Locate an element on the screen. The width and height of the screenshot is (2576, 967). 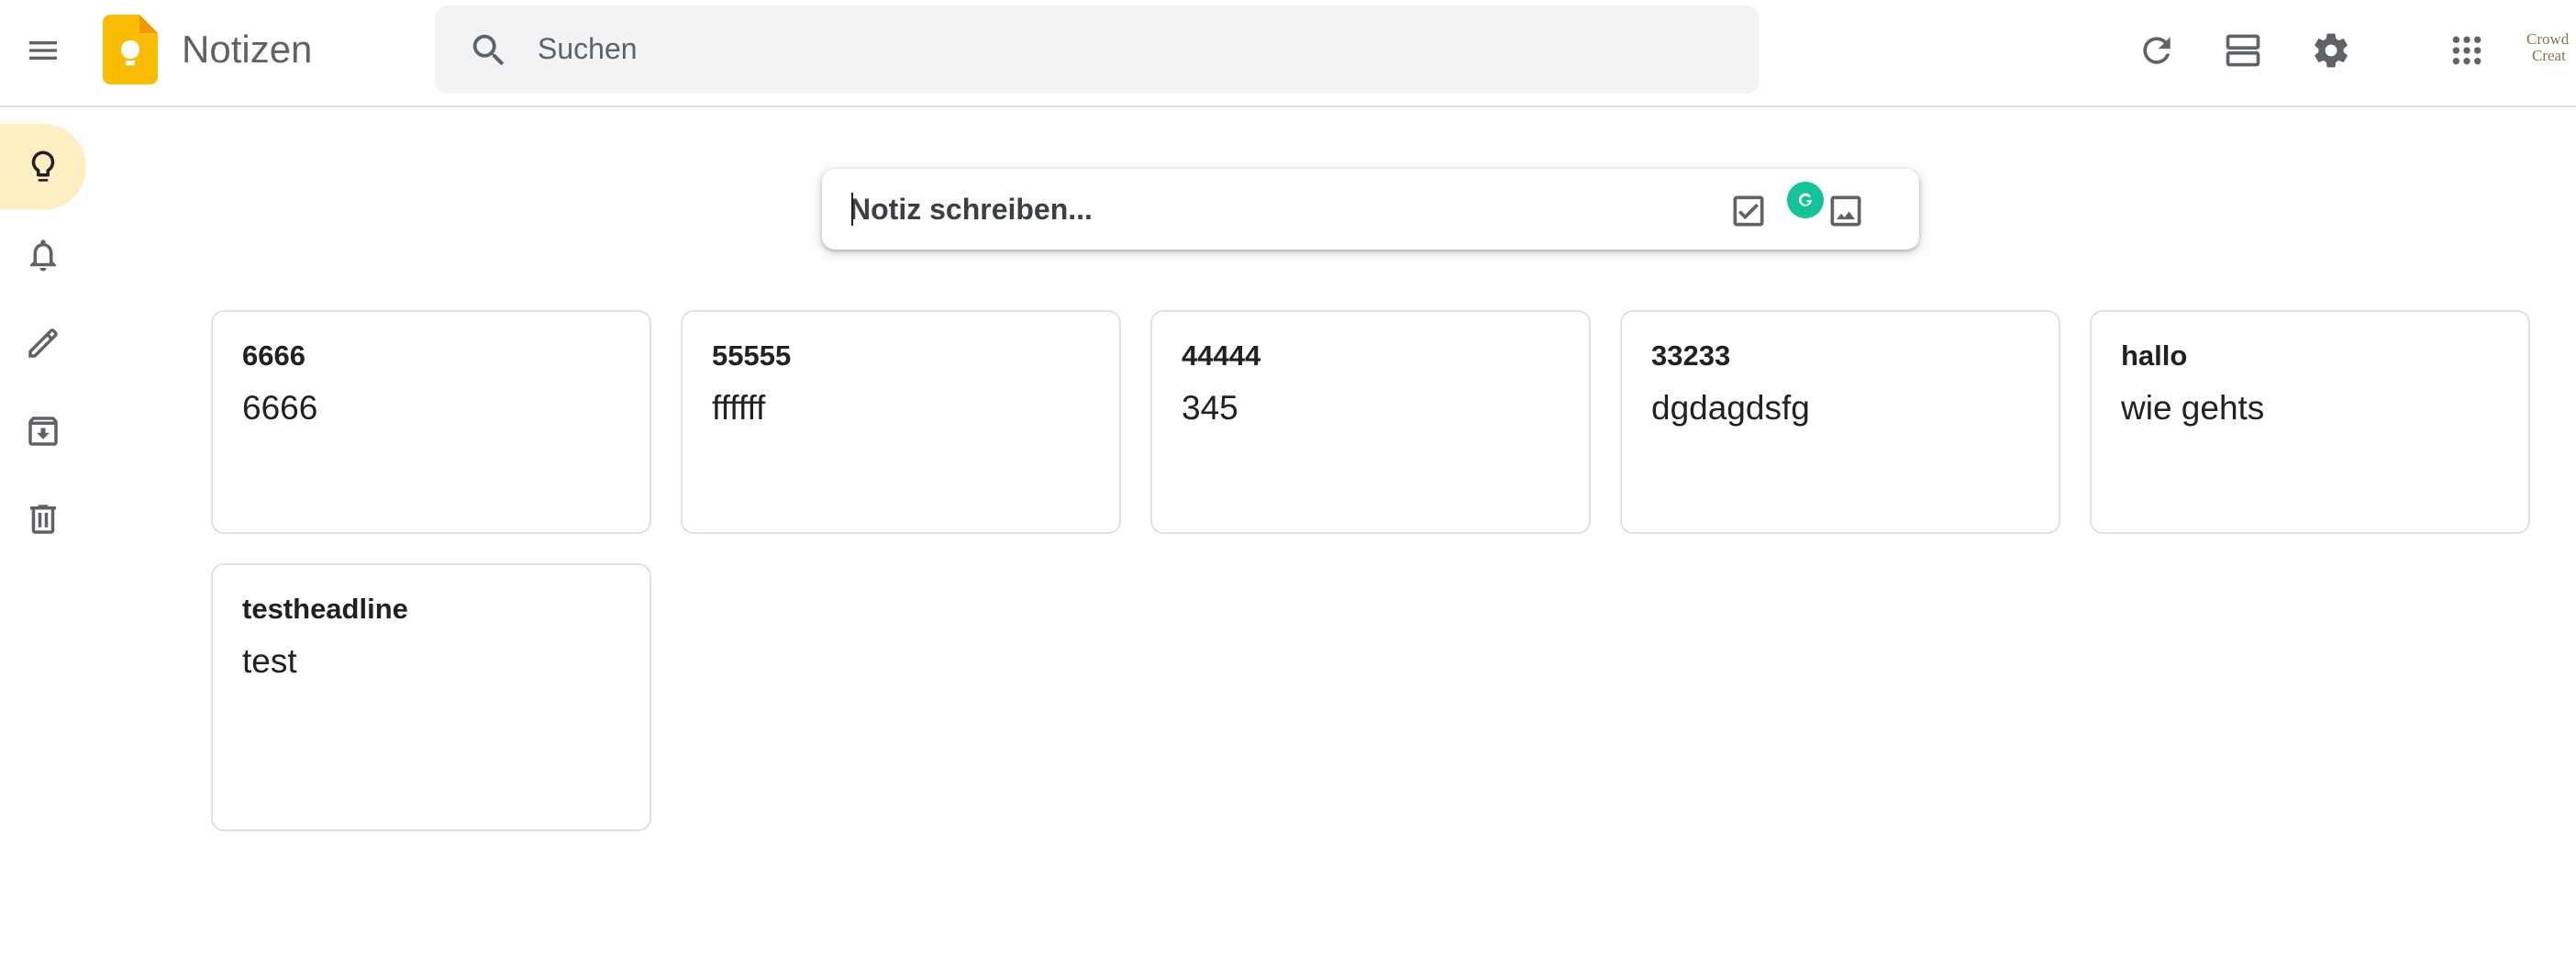
app-title: Notizen is located at coordinates (247, 49).